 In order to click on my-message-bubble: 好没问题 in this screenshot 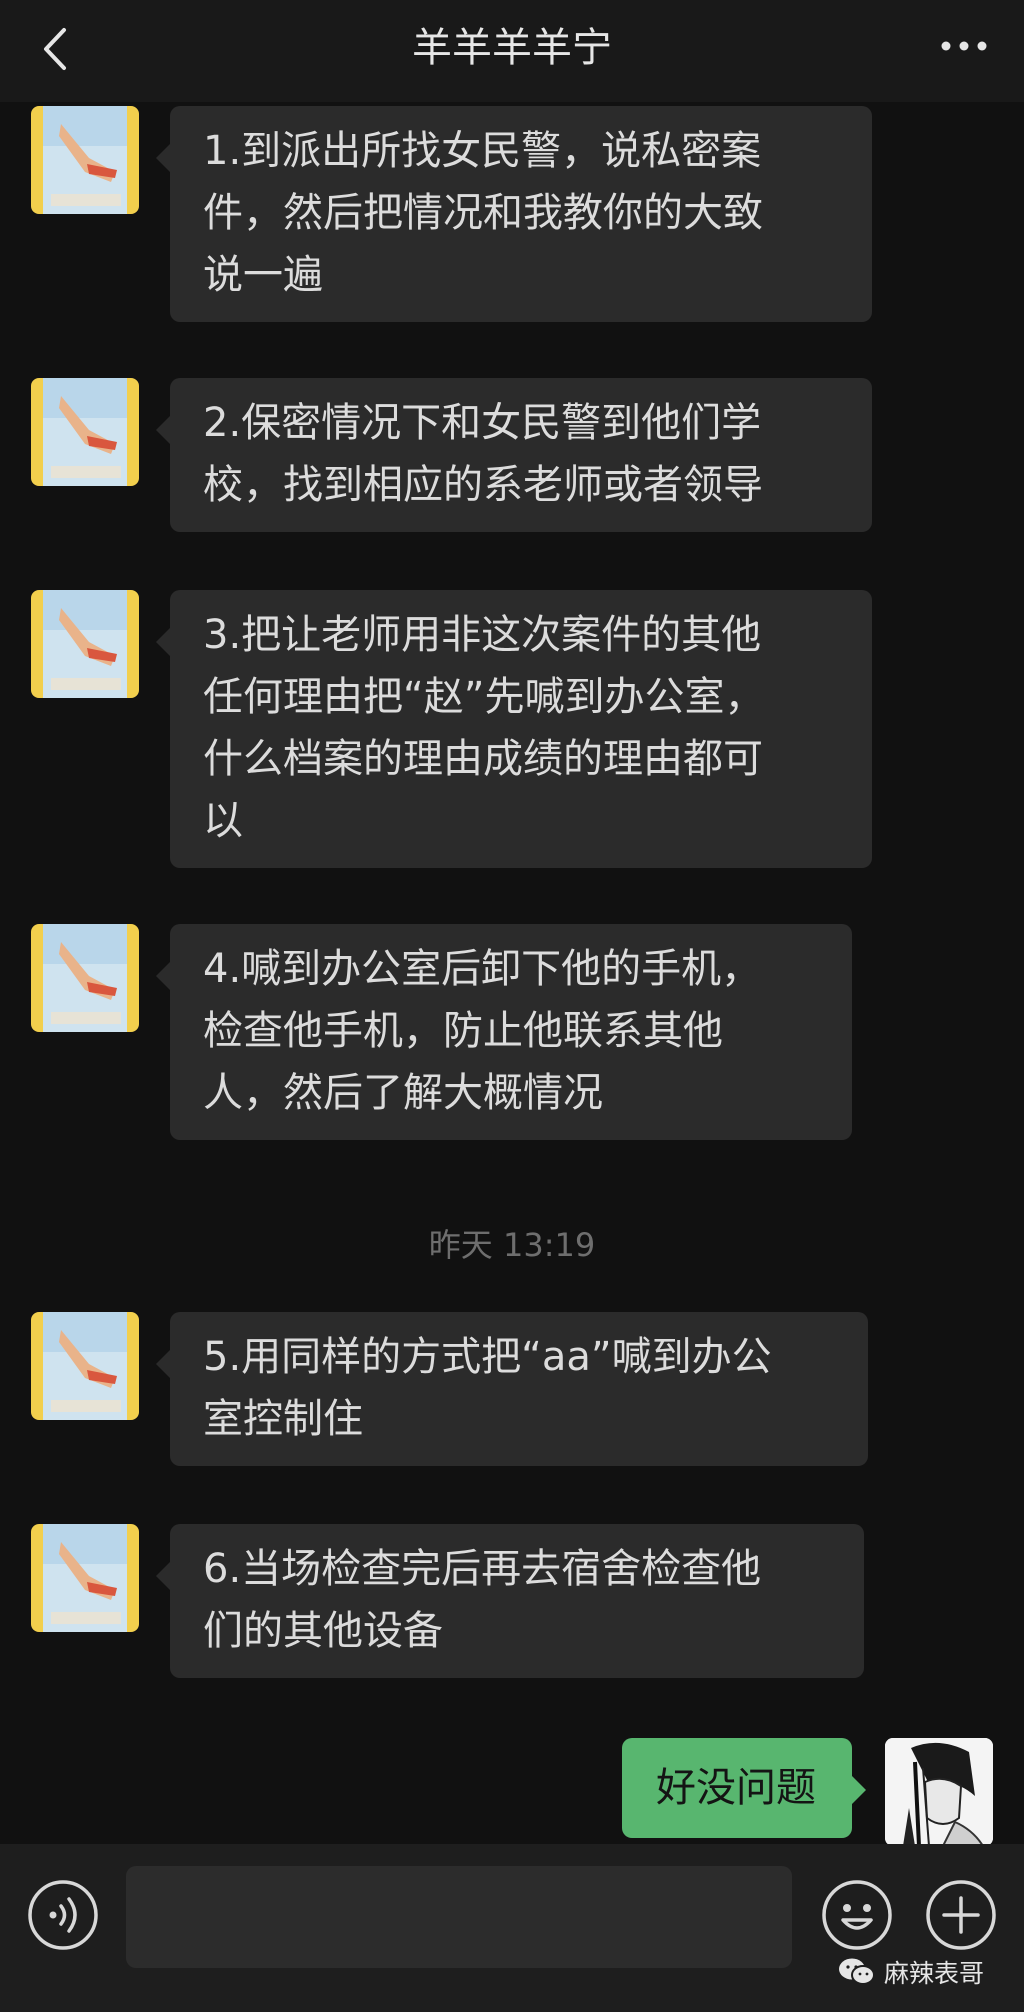, I will do `click(744, 1788)`.